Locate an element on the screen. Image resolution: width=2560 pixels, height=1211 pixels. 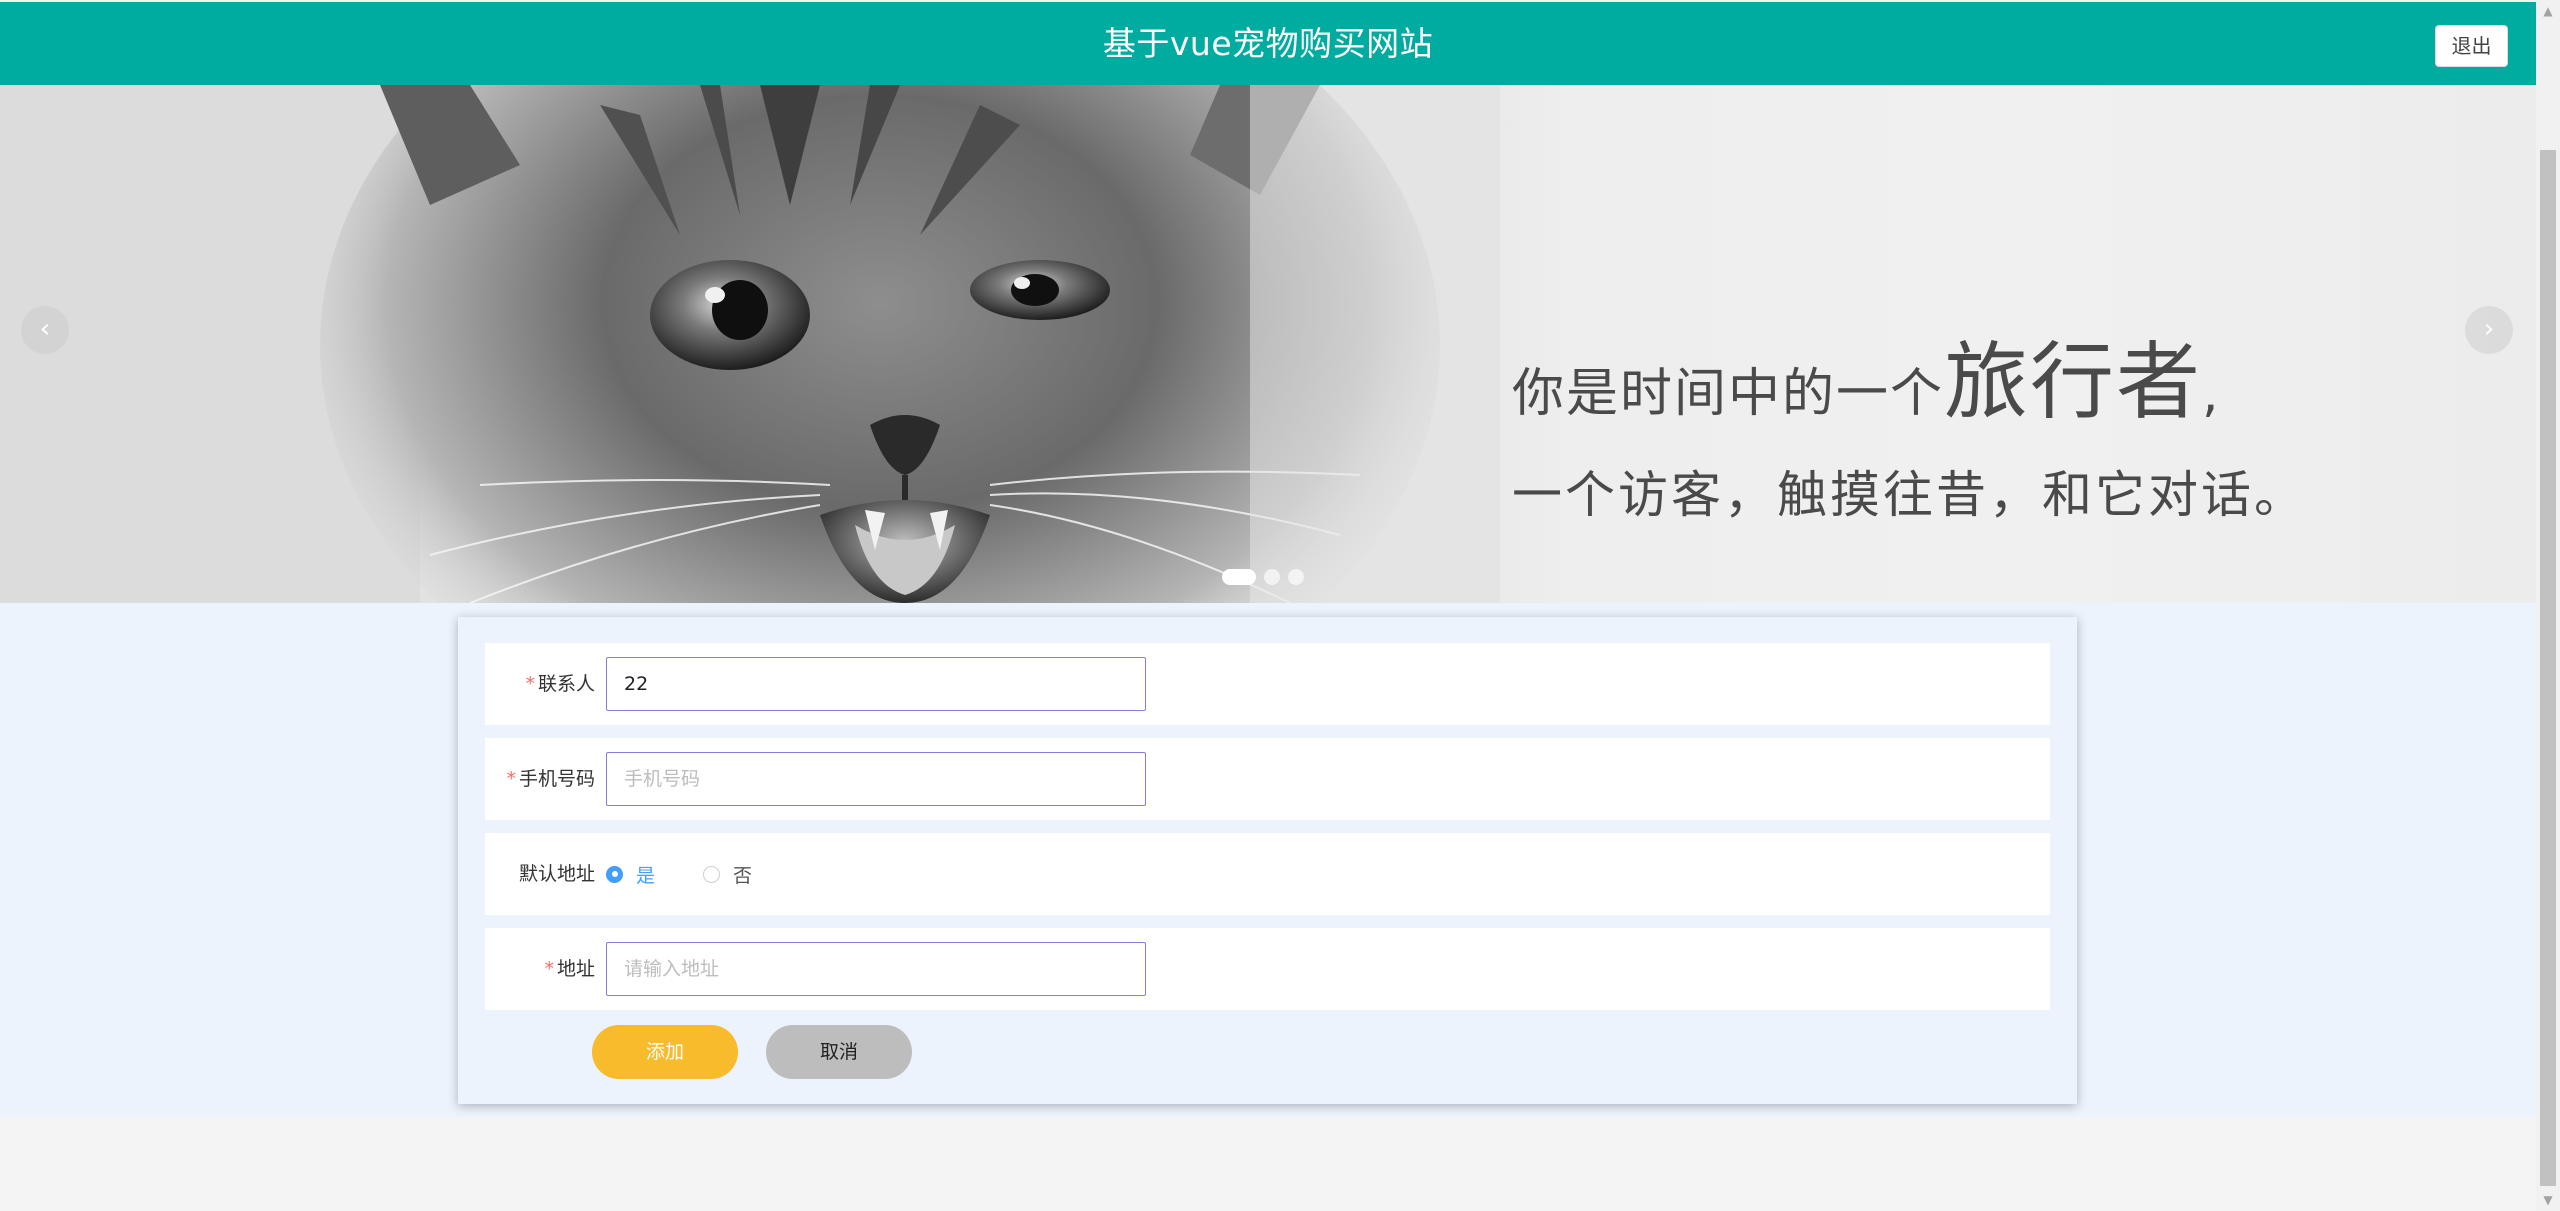
form-row-contact: * 联系人 is located at coordinates (1267, 684).